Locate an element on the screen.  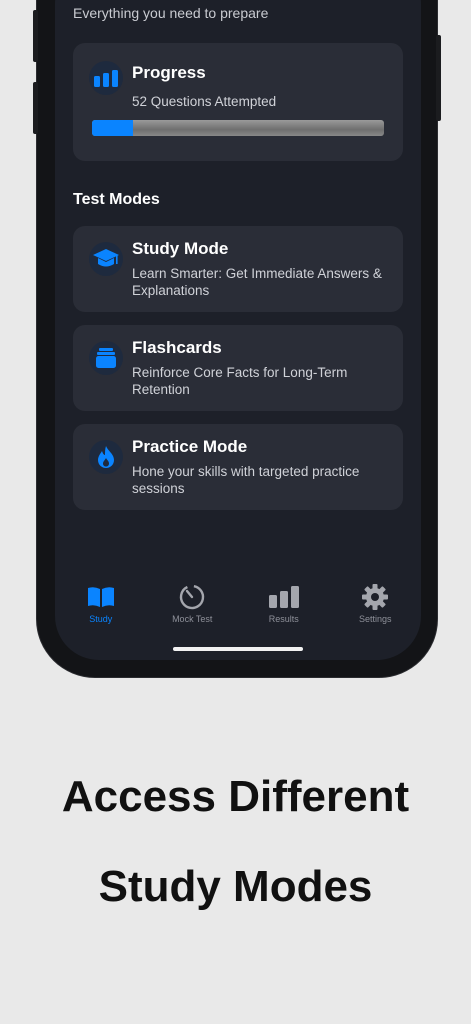
tab-bar: Study Mock Test Results Settings is located at coordinates (238, 612).